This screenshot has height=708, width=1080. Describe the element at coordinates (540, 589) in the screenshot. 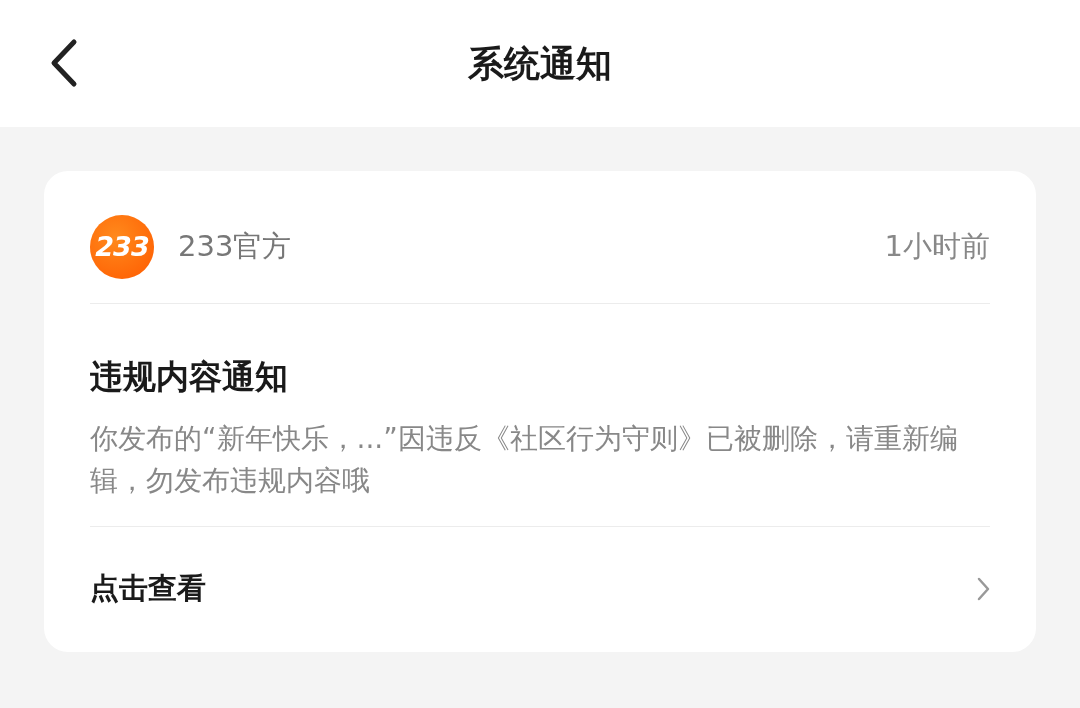

I see `view-link: 点击查看` at that location.